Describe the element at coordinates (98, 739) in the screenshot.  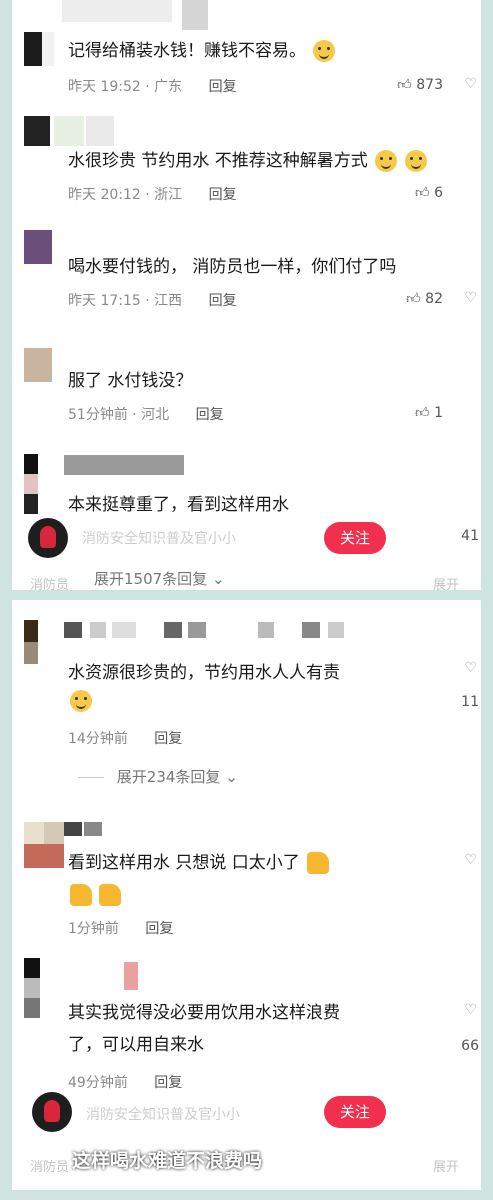
I see `comment-time: 14分钟前` at that location.